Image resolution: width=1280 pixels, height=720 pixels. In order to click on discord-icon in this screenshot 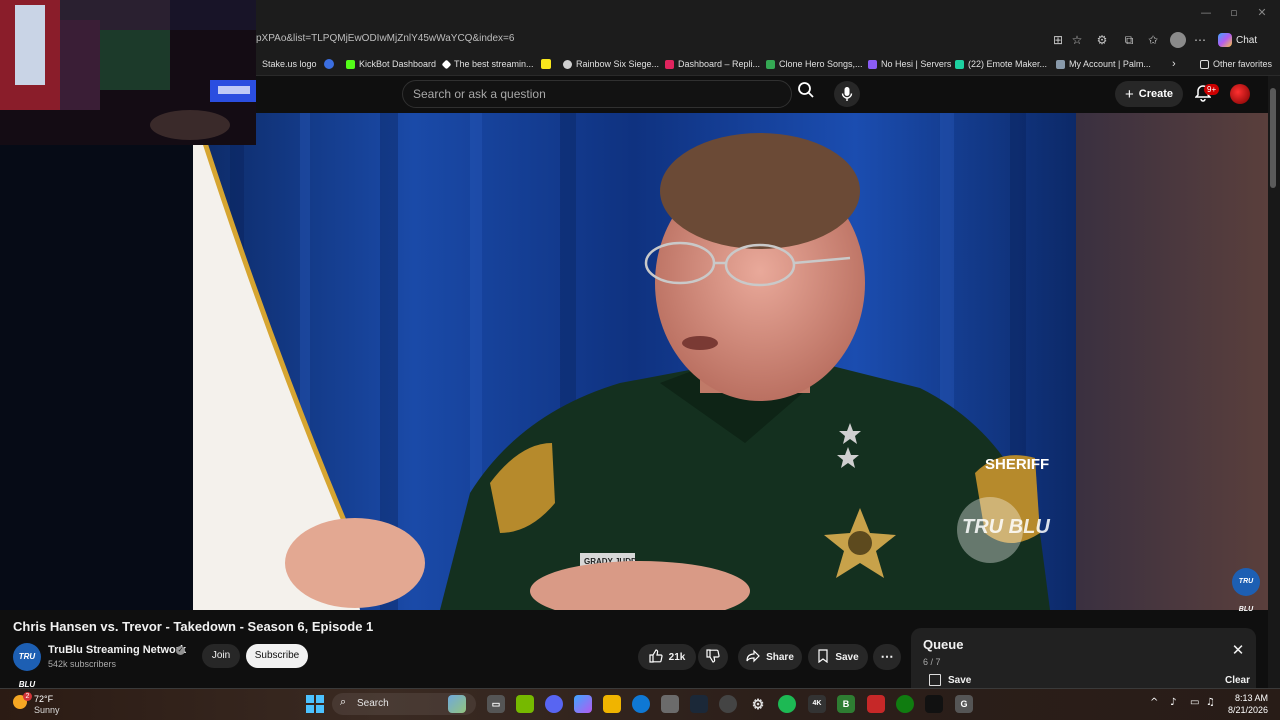, I will do `click(554, 704)`.